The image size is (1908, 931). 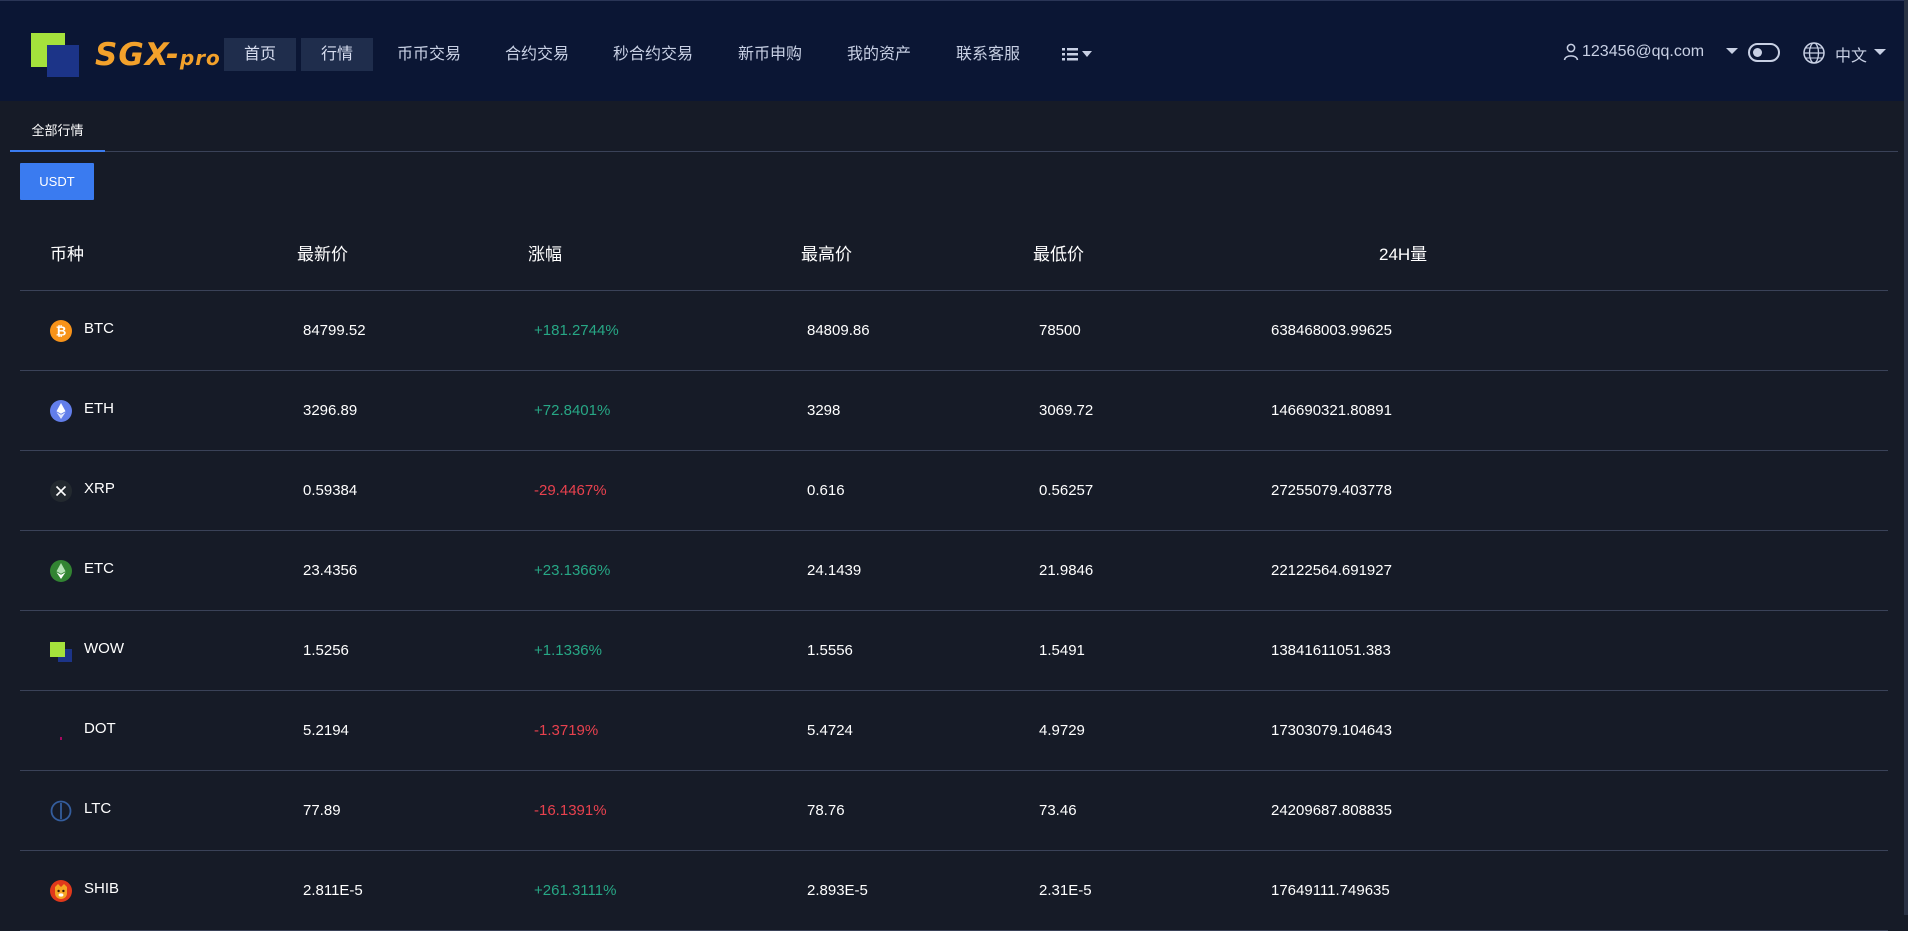 What do you see at coordinates (566, 730) in the screenshot?
I see `change-percent: -1.3719%` at bounding box center [566, 730].